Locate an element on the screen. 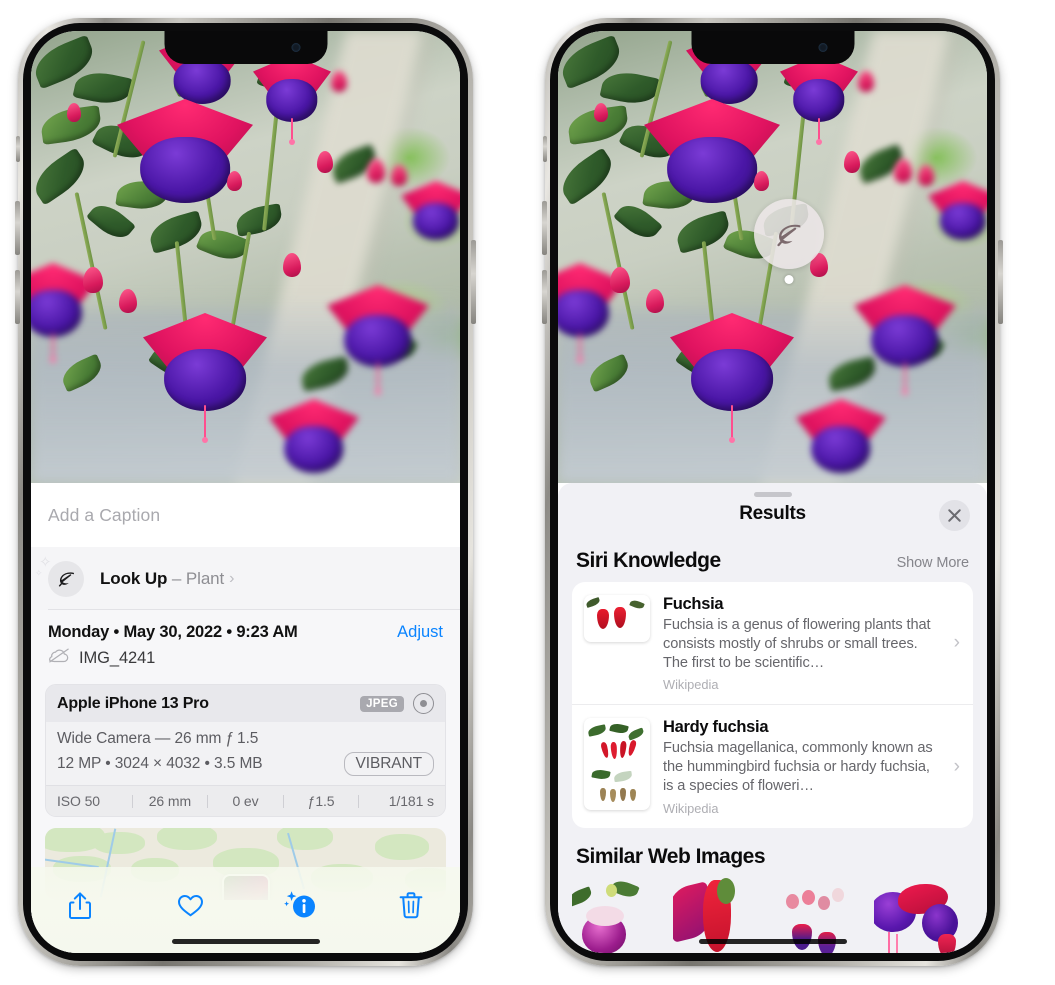 The height and width of the screenshot is (985, 1055). siri-knowledge-header: Siri Knowledge Show More is located at coordinates (772, 563).